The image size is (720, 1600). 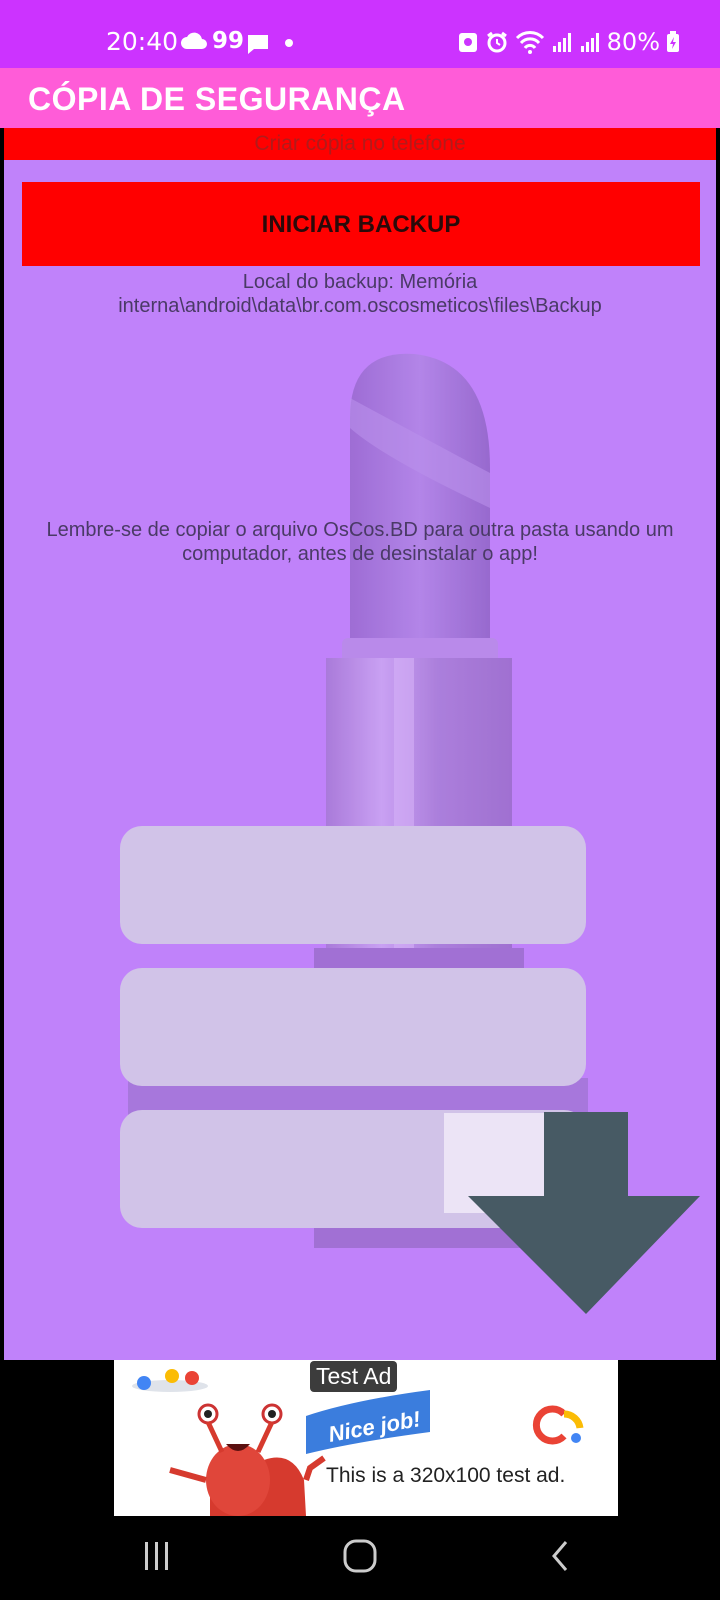 What do you see at coordinates (170, 1380) in the screenshot?
I see `google-dots-icon` at bounding box center [170, 1380].